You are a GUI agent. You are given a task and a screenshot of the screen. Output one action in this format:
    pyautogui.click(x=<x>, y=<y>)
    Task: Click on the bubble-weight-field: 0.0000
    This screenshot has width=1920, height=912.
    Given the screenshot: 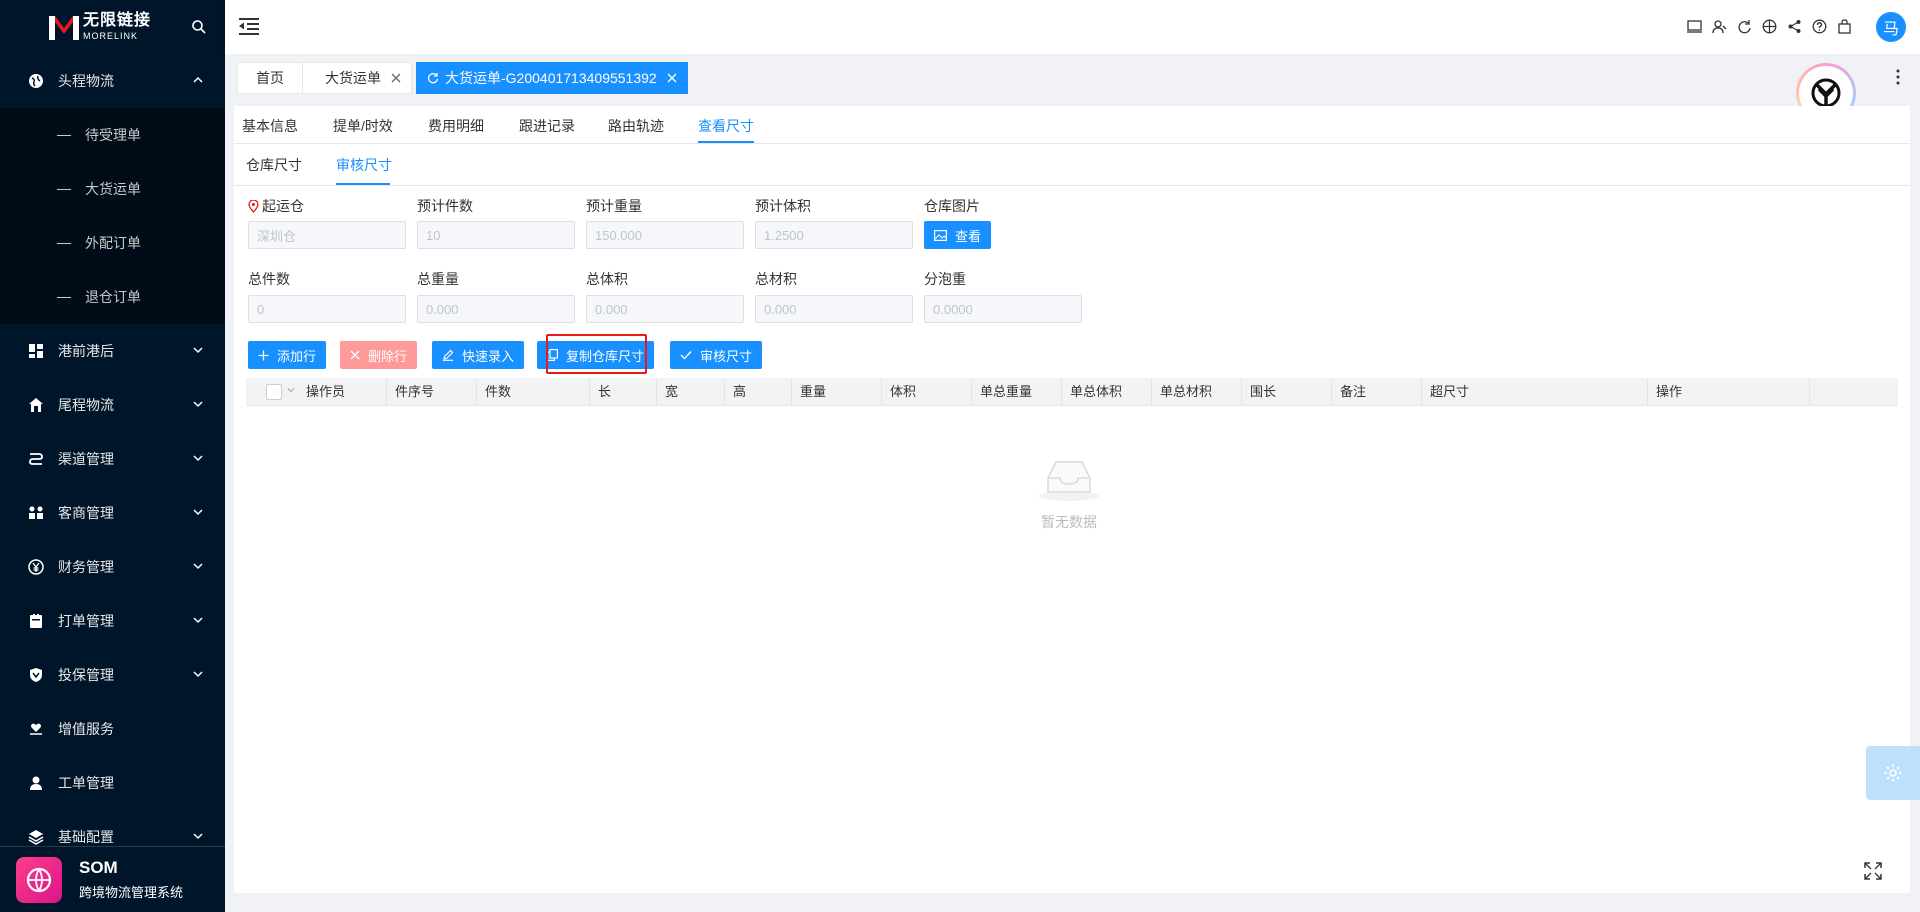 What is the action you would take?
    pyautogui.click(x=1003, y=309)
    